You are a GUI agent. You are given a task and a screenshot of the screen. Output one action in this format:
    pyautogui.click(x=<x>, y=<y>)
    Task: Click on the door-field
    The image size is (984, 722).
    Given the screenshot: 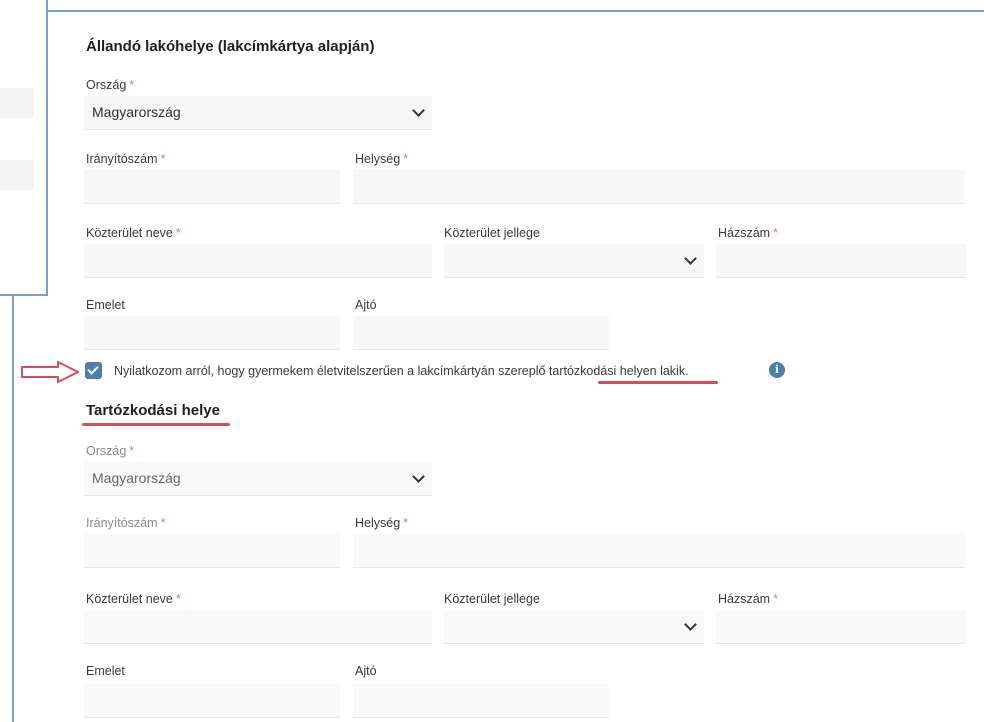 What is the action you would take?
    pyautogui.click(x=481, y=333)
    